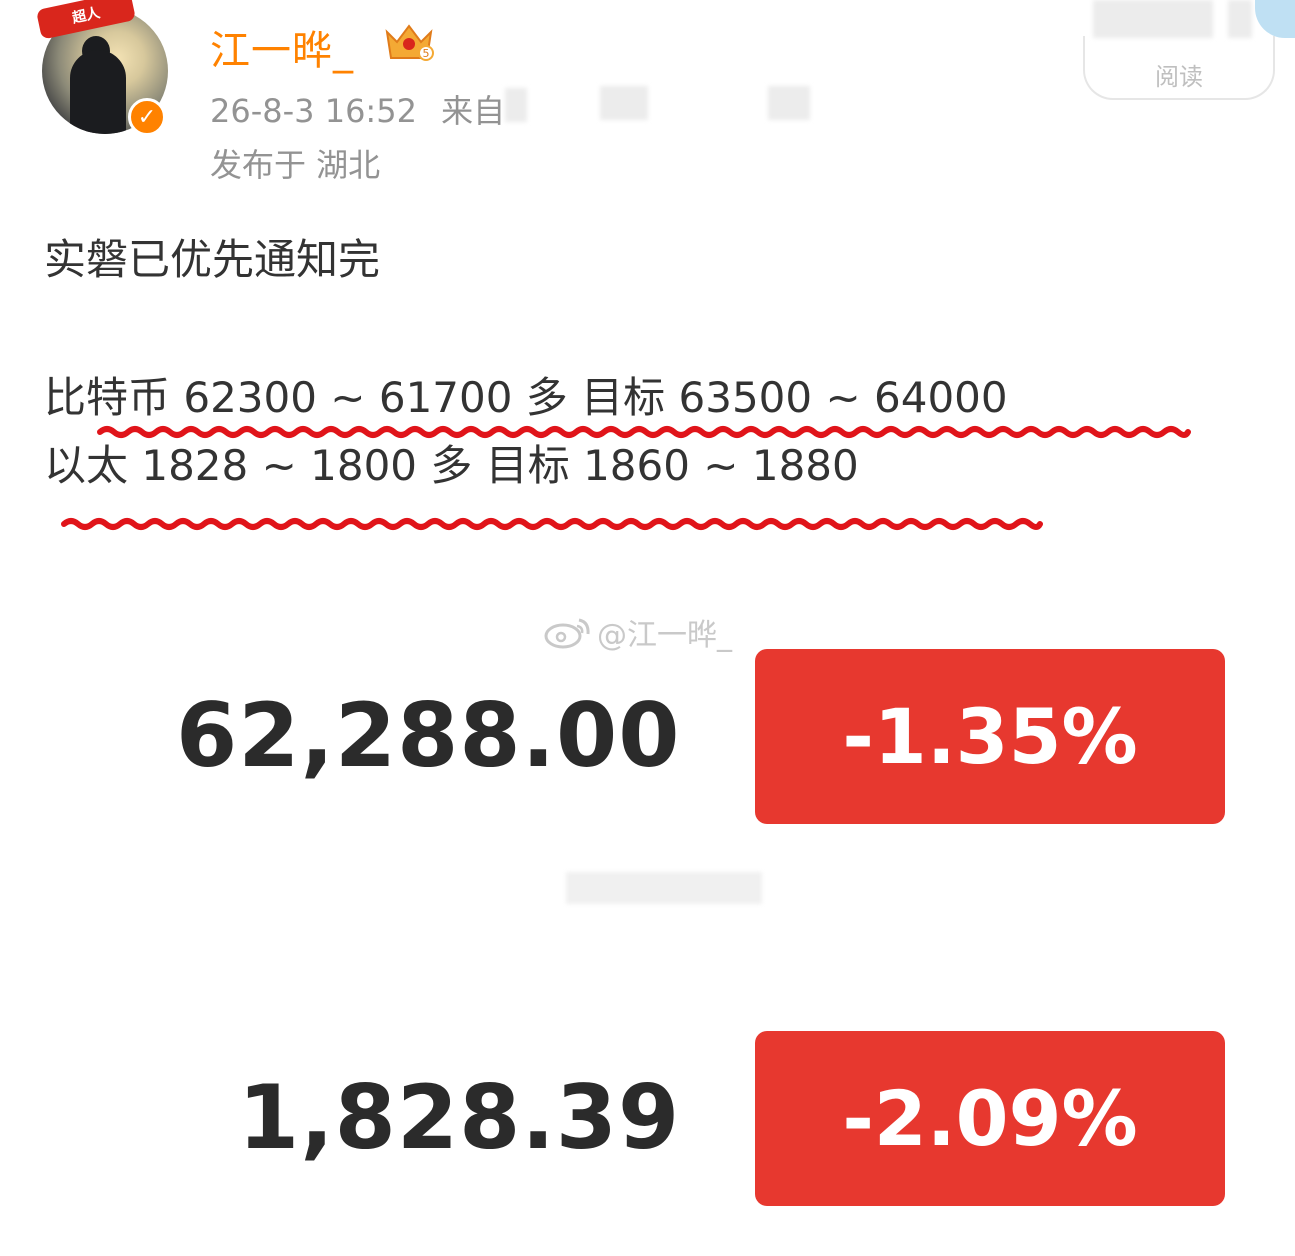 The width and height of the screenshot is (1295, 1256). Describe the element at coordinates (664, 635) in the screenshot. I see `watermark-text: @江一晔_` at that location.